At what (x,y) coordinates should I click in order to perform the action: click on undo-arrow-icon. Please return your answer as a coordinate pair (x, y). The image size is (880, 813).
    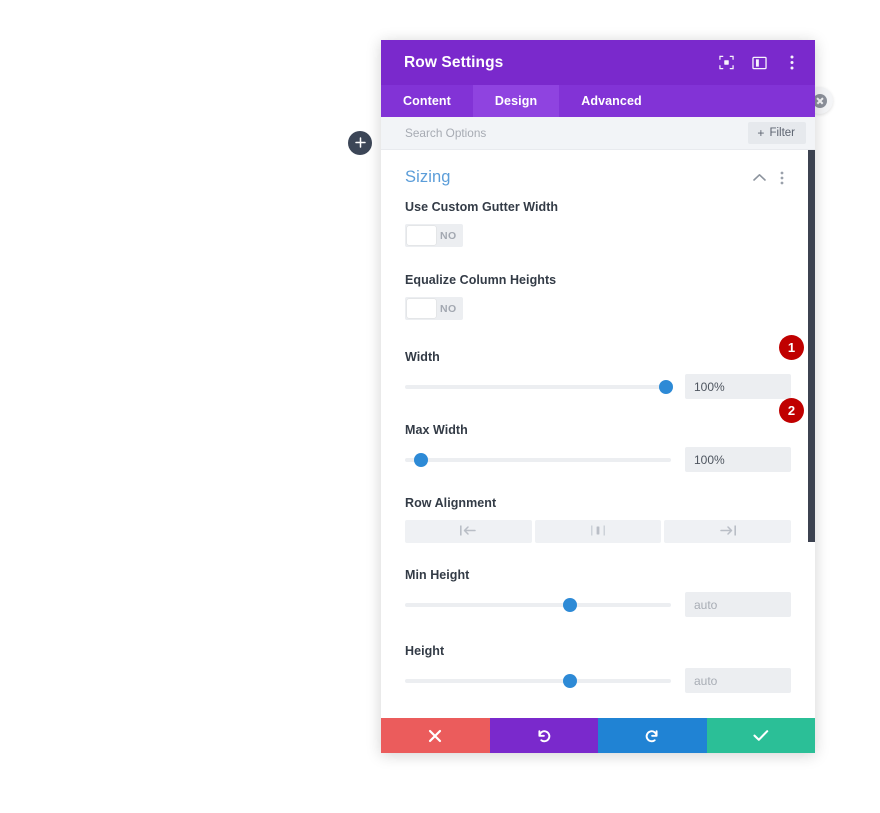
    Looking at the image, I should click on (544, 736).